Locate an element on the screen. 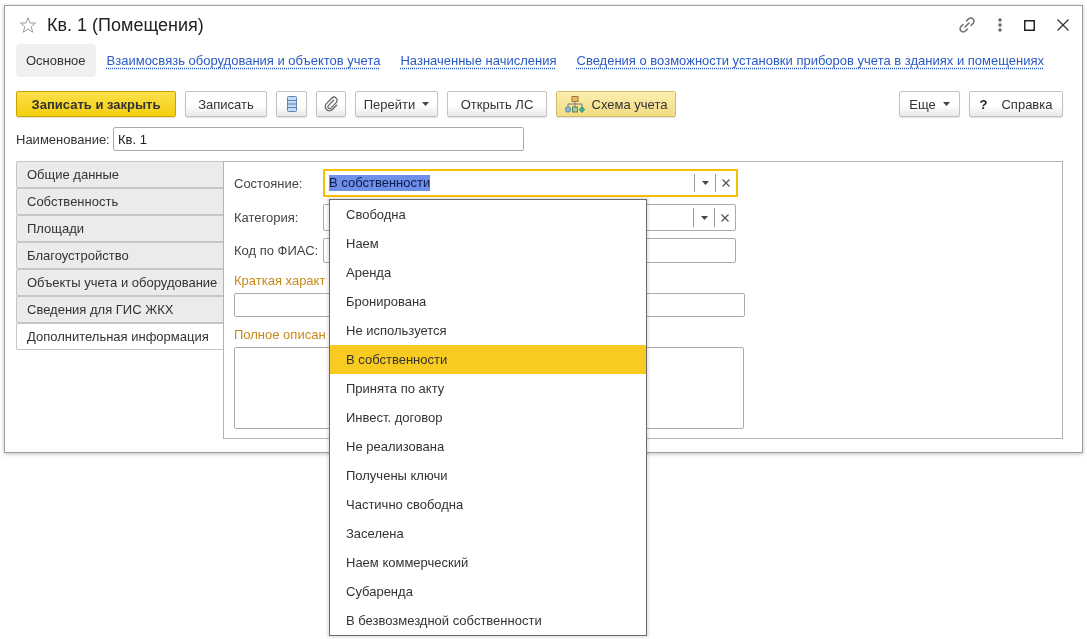 This screenshot has width=1087, height=639. dropdown-option: Аренда is located at coordinates (488, 272).